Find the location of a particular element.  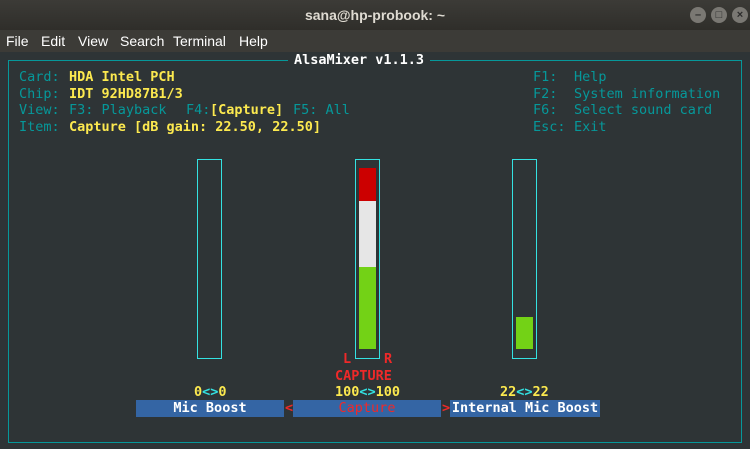

help-esc-label: Exit is located at coordinates (590, 127).